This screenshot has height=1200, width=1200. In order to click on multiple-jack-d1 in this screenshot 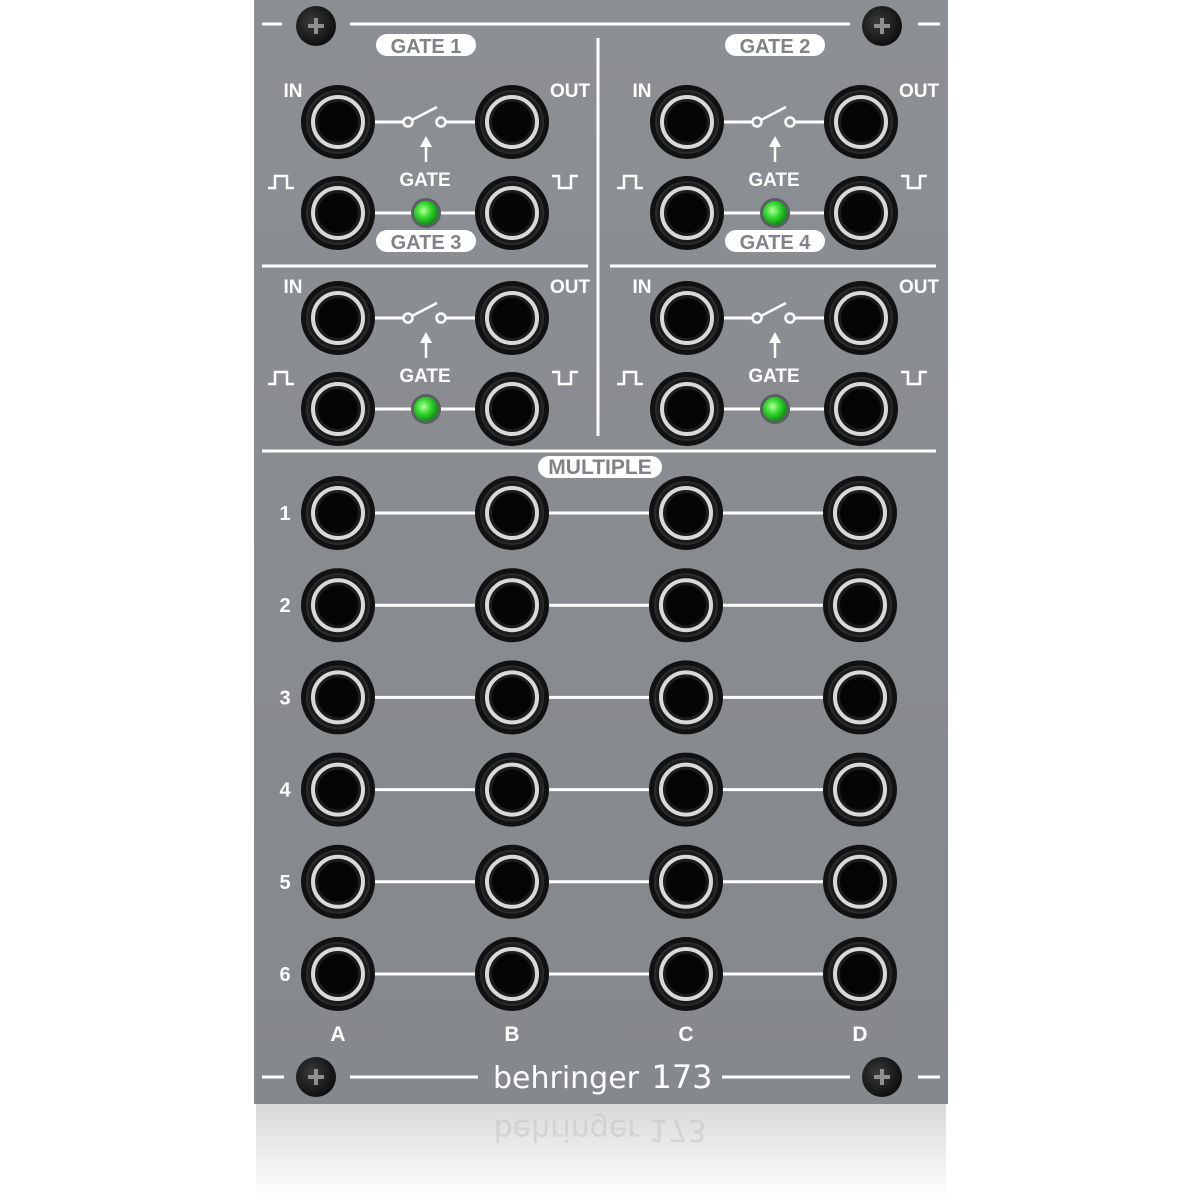, I will do `click(860, 513)`.